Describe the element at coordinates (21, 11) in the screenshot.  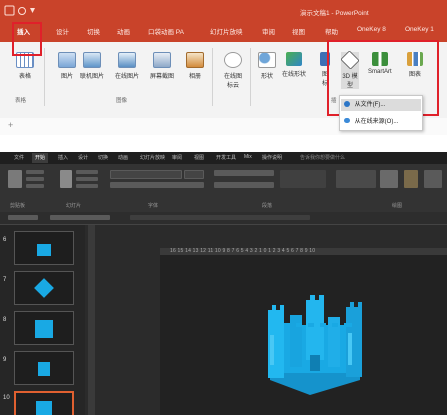
I see `quick-access-icons` at that location.